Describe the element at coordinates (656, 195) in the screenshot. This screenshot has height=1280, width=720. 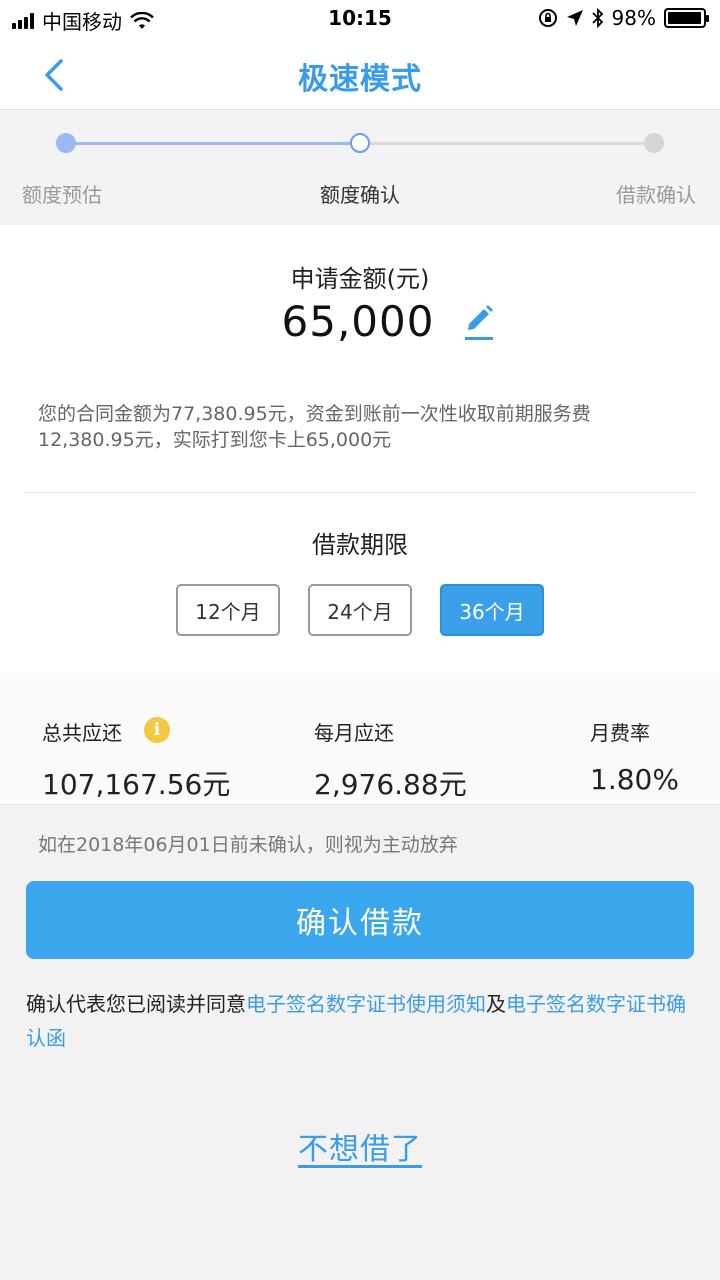
I see `step-label-loan: 借款确认` at that location.